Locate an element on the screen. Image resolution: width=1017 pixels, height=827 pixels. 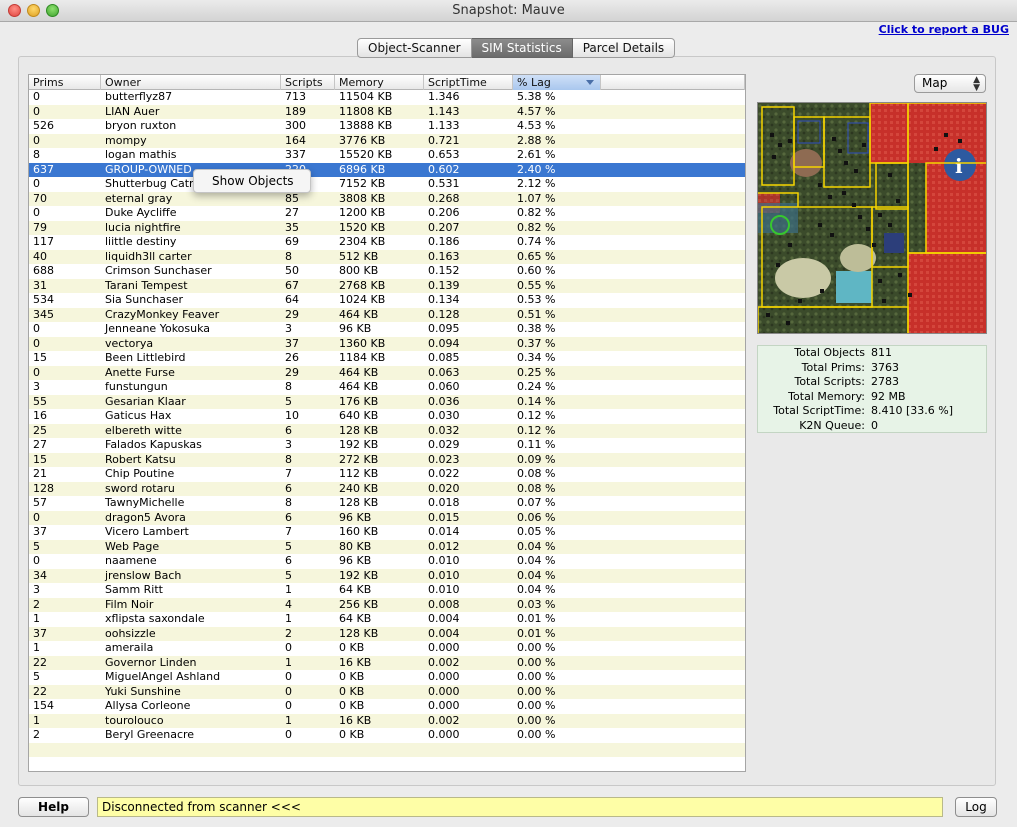
table-row: 55 Gesarian Klaar 5 176 KB 0.036 0.14 % is located at coordinates (387, 401).